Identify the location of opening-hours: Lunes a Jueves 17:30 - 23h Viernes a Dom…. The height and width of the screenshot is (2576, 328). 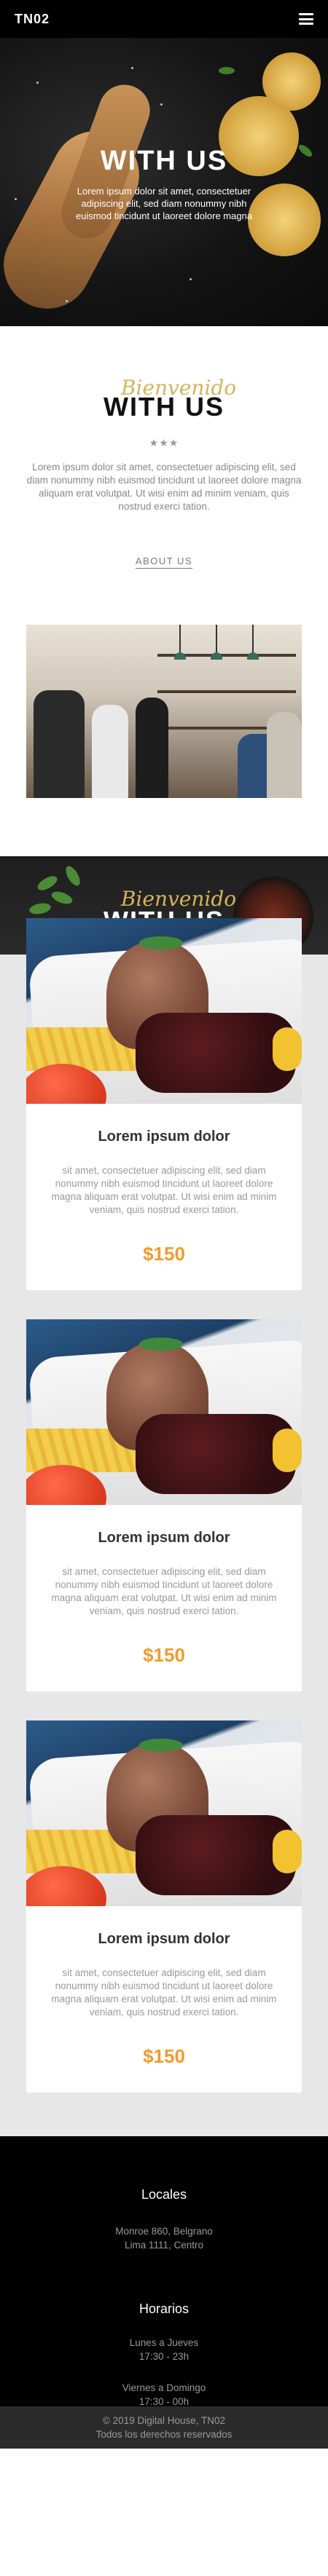
(164, 2372).